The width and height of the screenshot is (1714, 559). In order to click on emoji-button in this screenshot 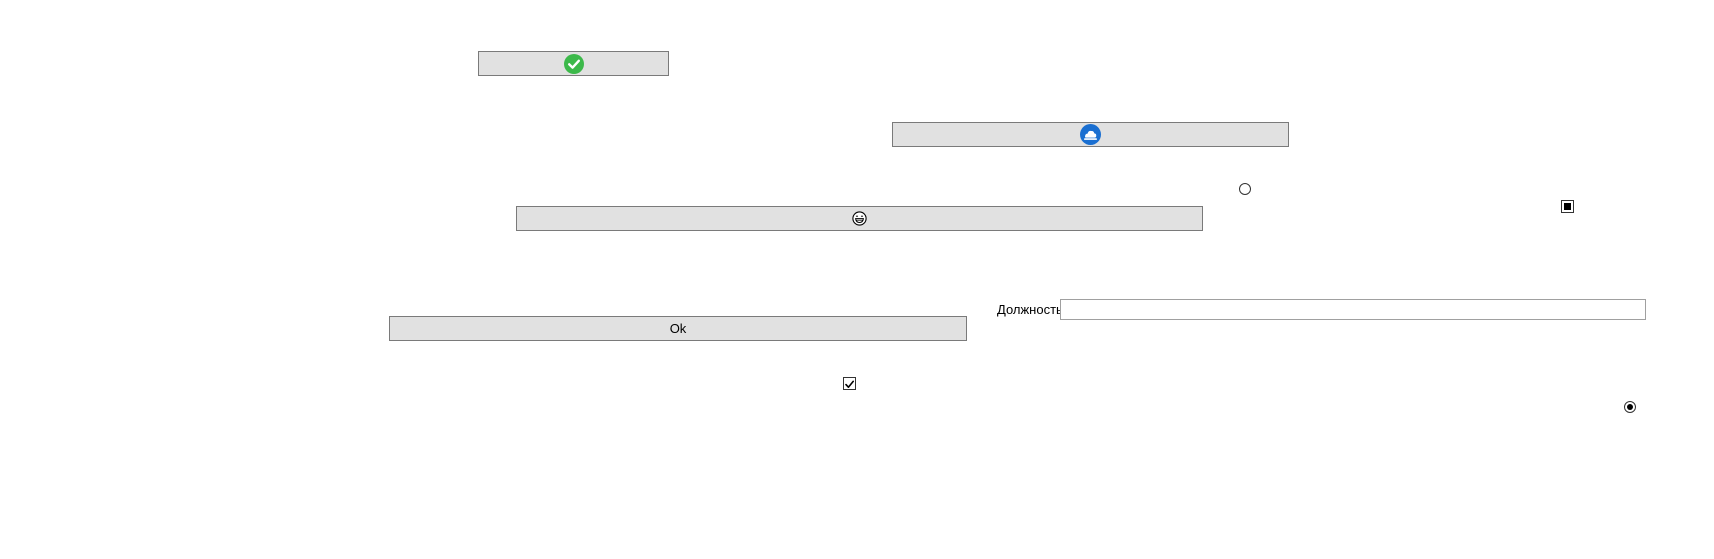, I will do `click(859, 218)`.